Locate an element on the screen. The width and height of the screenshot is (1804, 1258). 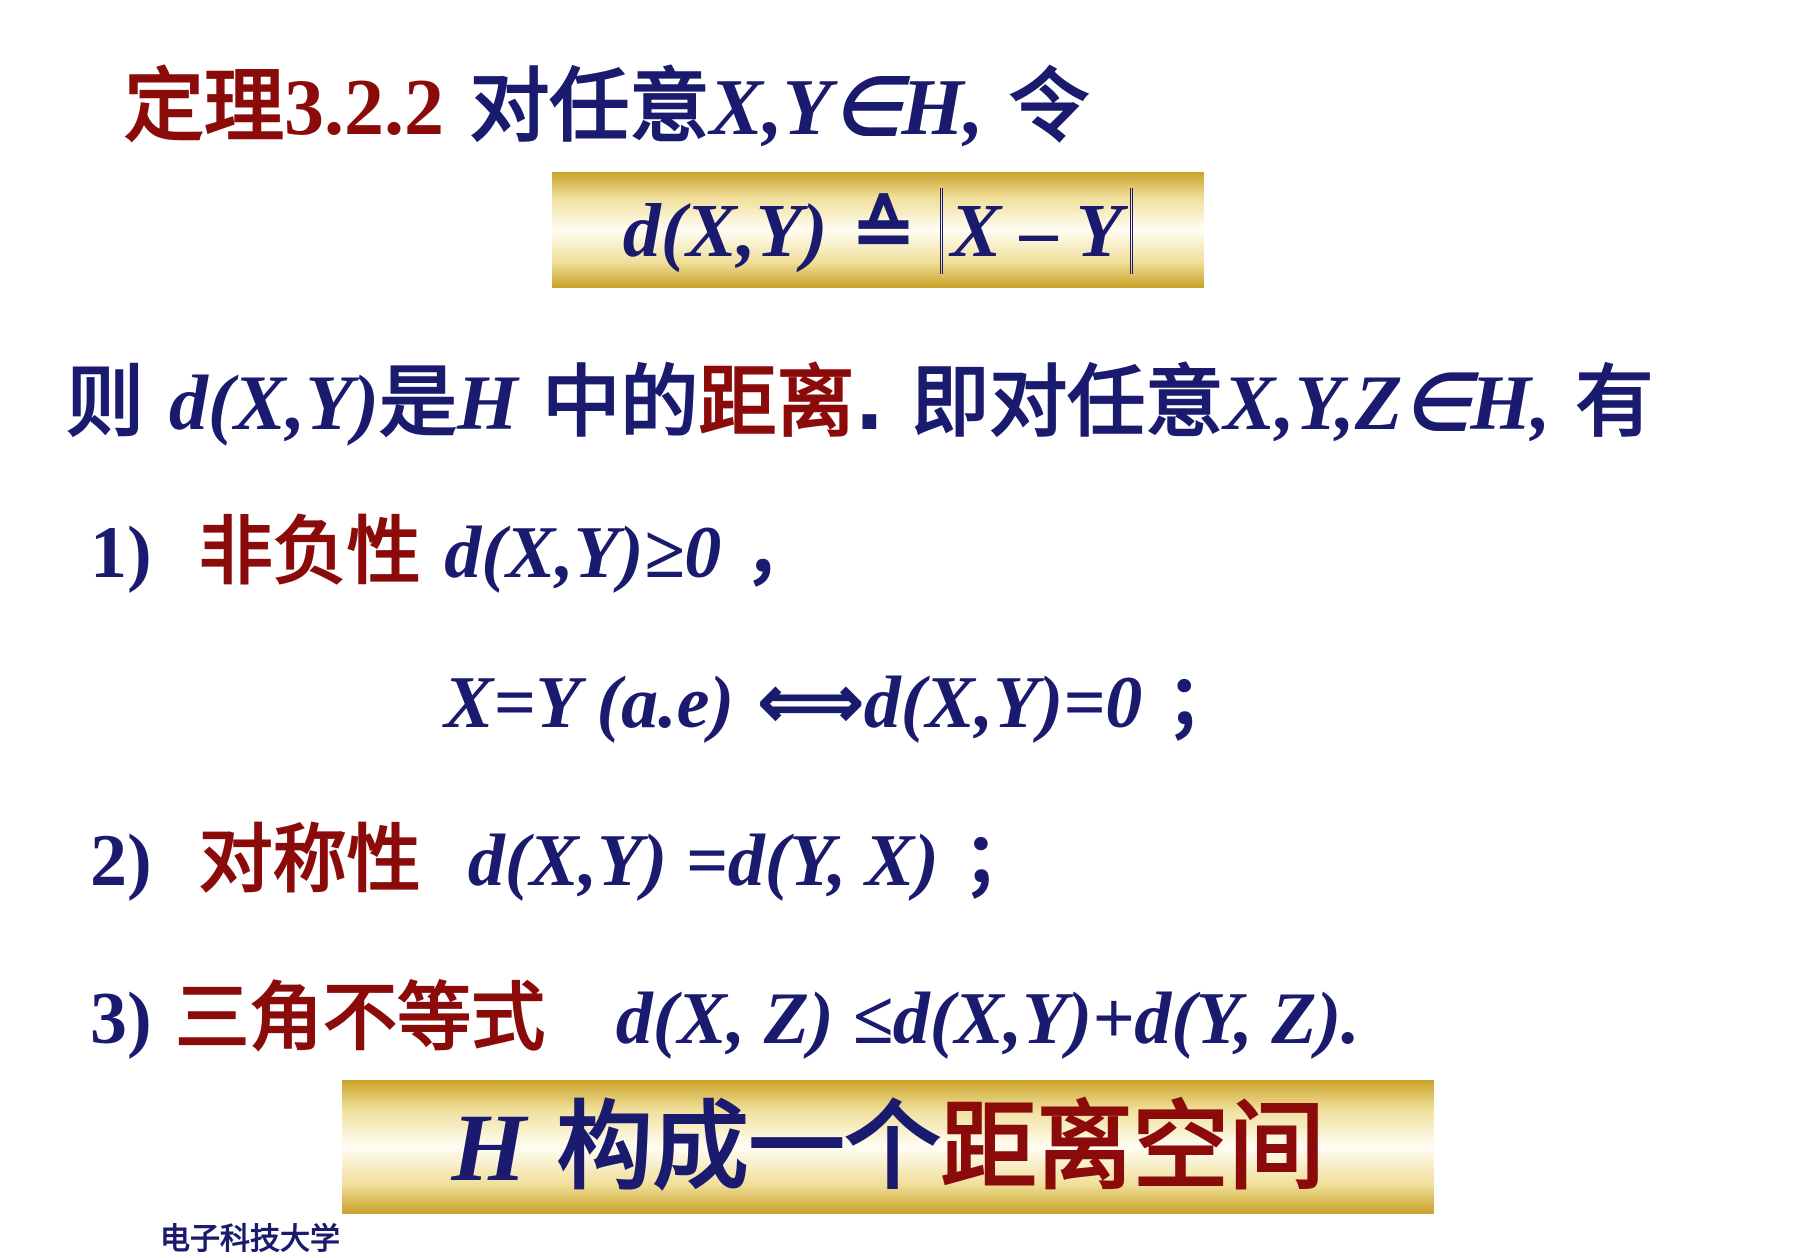
statement-text-then: 则 is located at coordinates (105, 403).